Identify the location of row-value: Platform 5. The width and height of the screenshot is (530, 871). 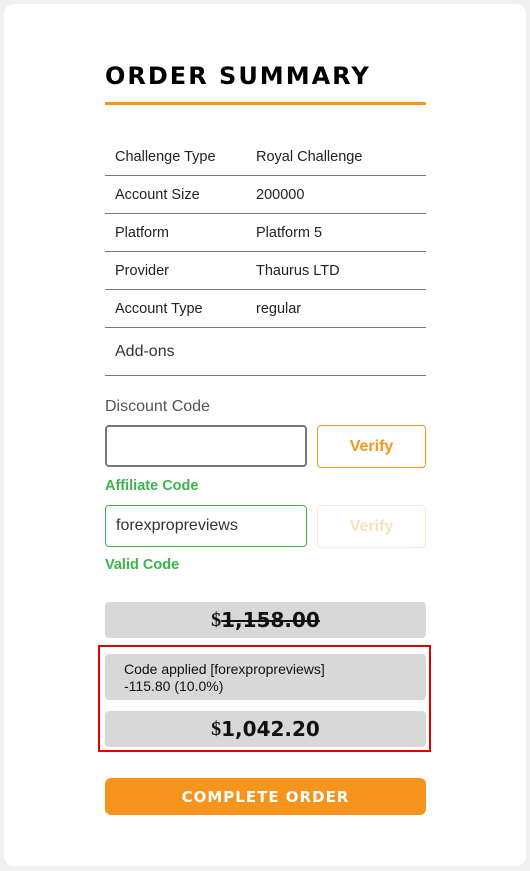
(341, 232).